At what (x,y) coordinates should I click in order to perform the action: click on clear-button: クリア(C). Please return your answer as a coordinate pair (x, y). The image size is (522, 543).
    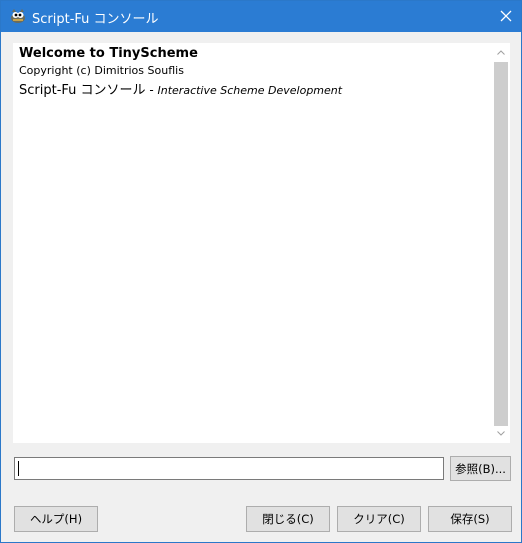
    Looking at the image, I should click on (379, 519).